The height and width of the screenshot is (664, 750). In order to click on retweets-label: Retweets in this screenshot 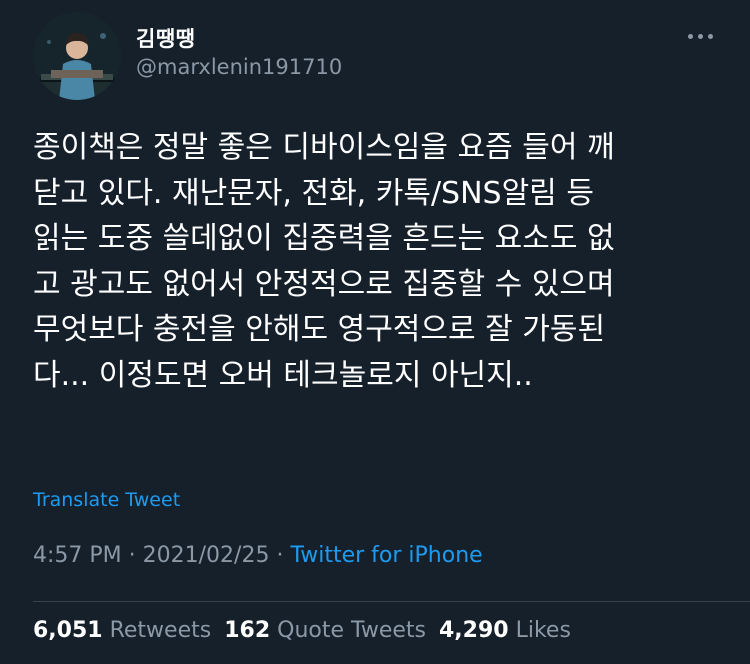, I will do `click(160, 630)`.